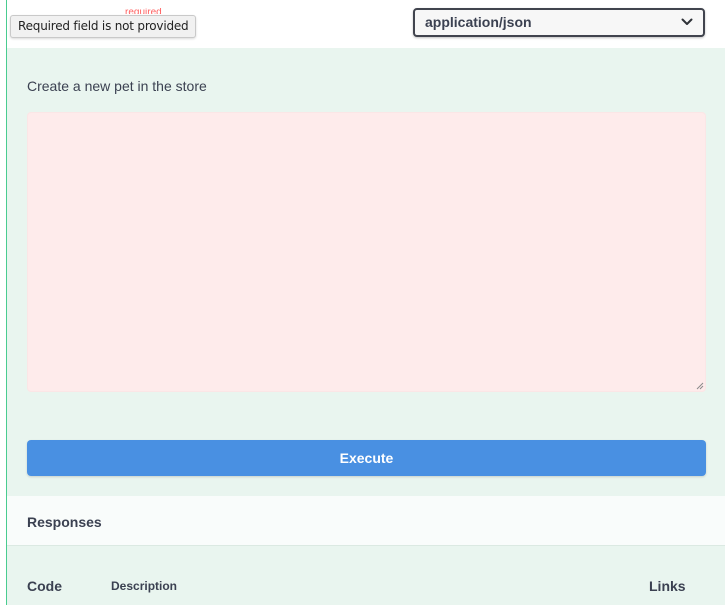  What do you see at coordinates (117, 86) in the screenshot?
I see `request-body-description: Create a new pet in the store` at bounding box center [117, 86].